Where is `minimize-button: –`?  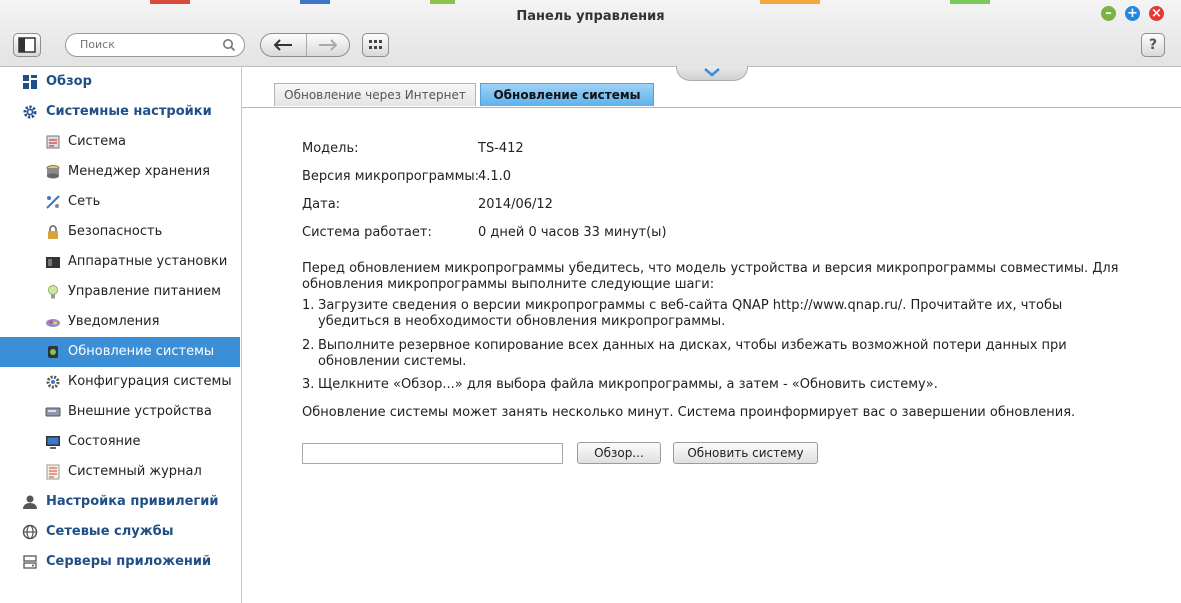
minimize-button: – is located at coordinates (1108, 13).